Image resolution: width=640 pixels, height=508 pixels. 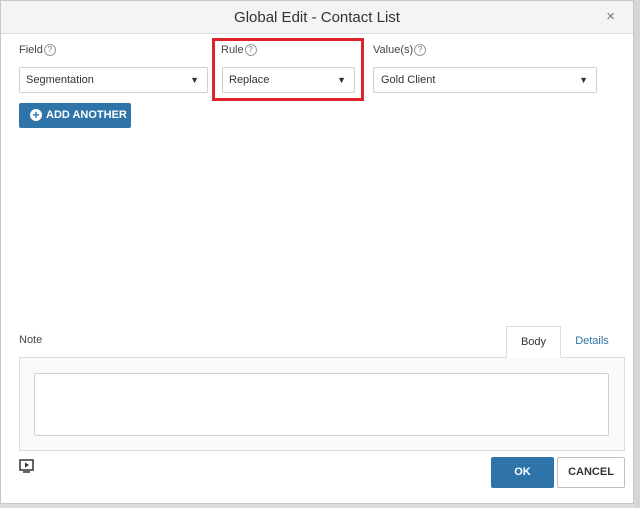 What do you see at coordinates (592, 342) in the screenshot?
I see `tab-details: Details` at bounding box center [592, 342].